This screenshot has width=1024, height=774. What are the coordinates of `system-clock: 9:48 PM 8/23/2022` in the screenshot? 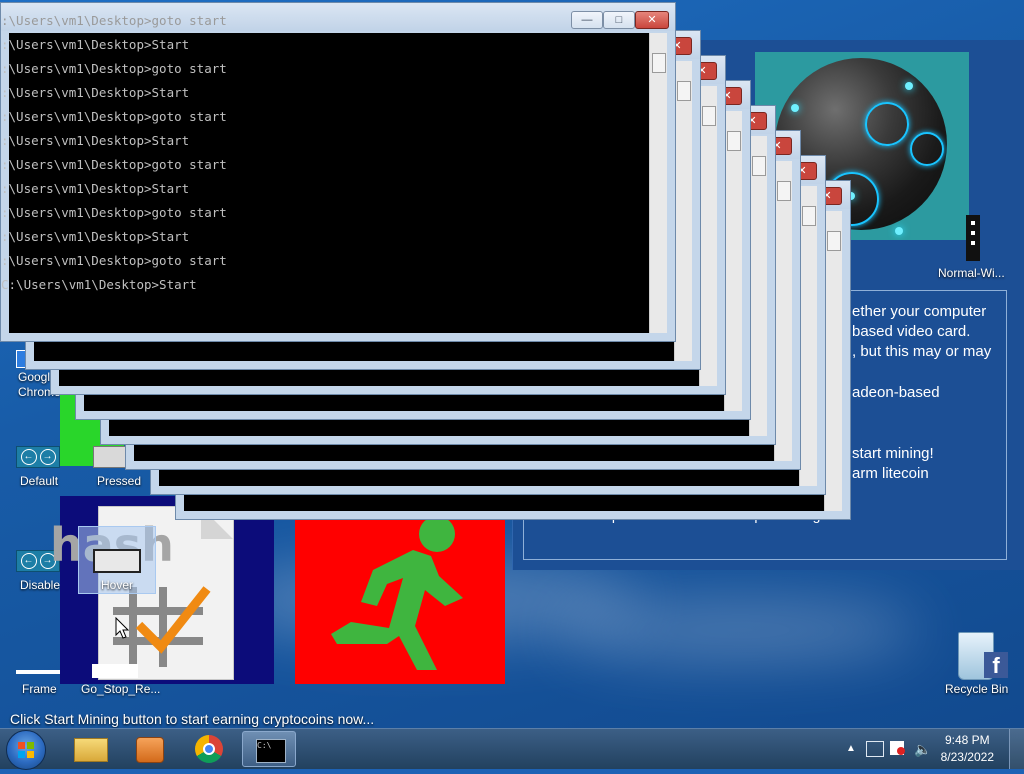 It's located at (967, 749).